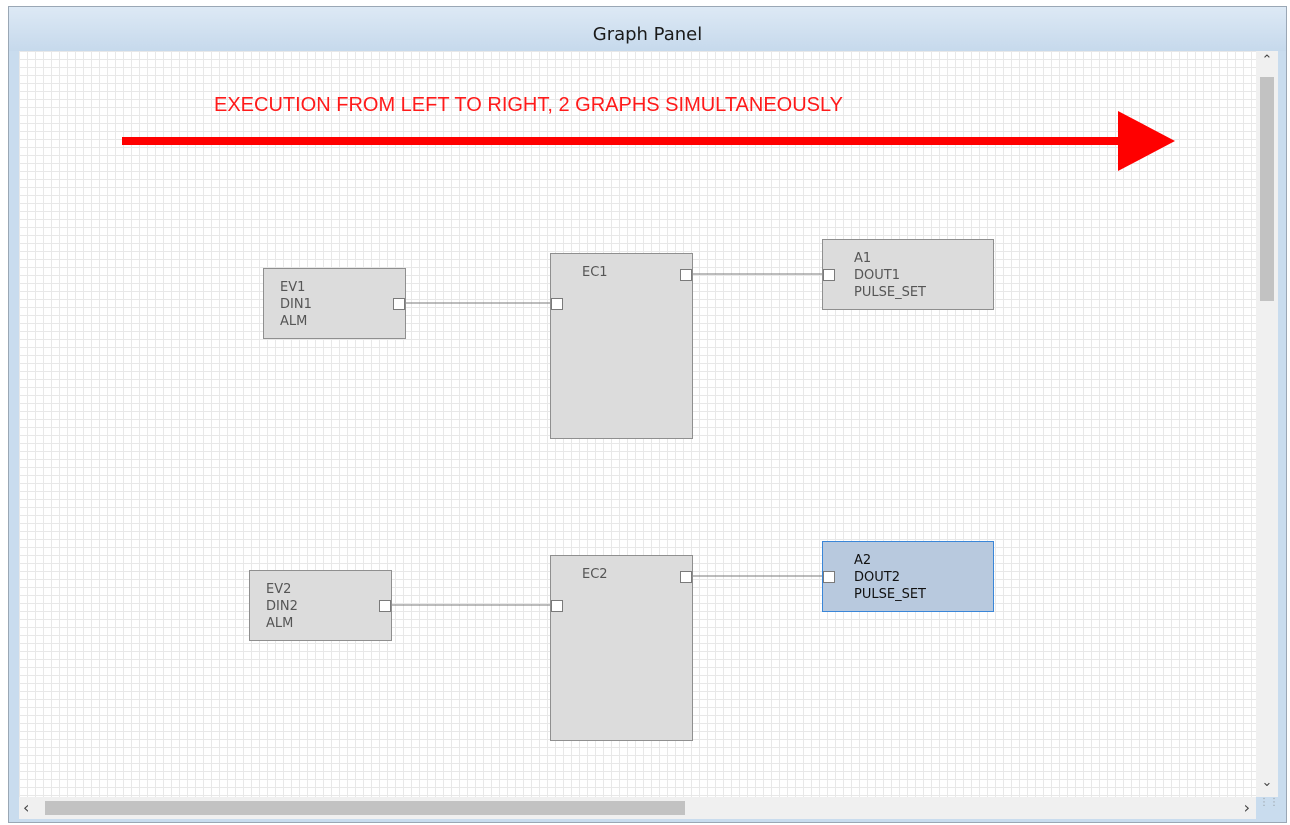 Image resolution: width=1290 pixels, height=825 pixels. Describe the element at coordinates (1267, 785) in the screenshot. I see `chevron-down-icon: ⌄` at that location.